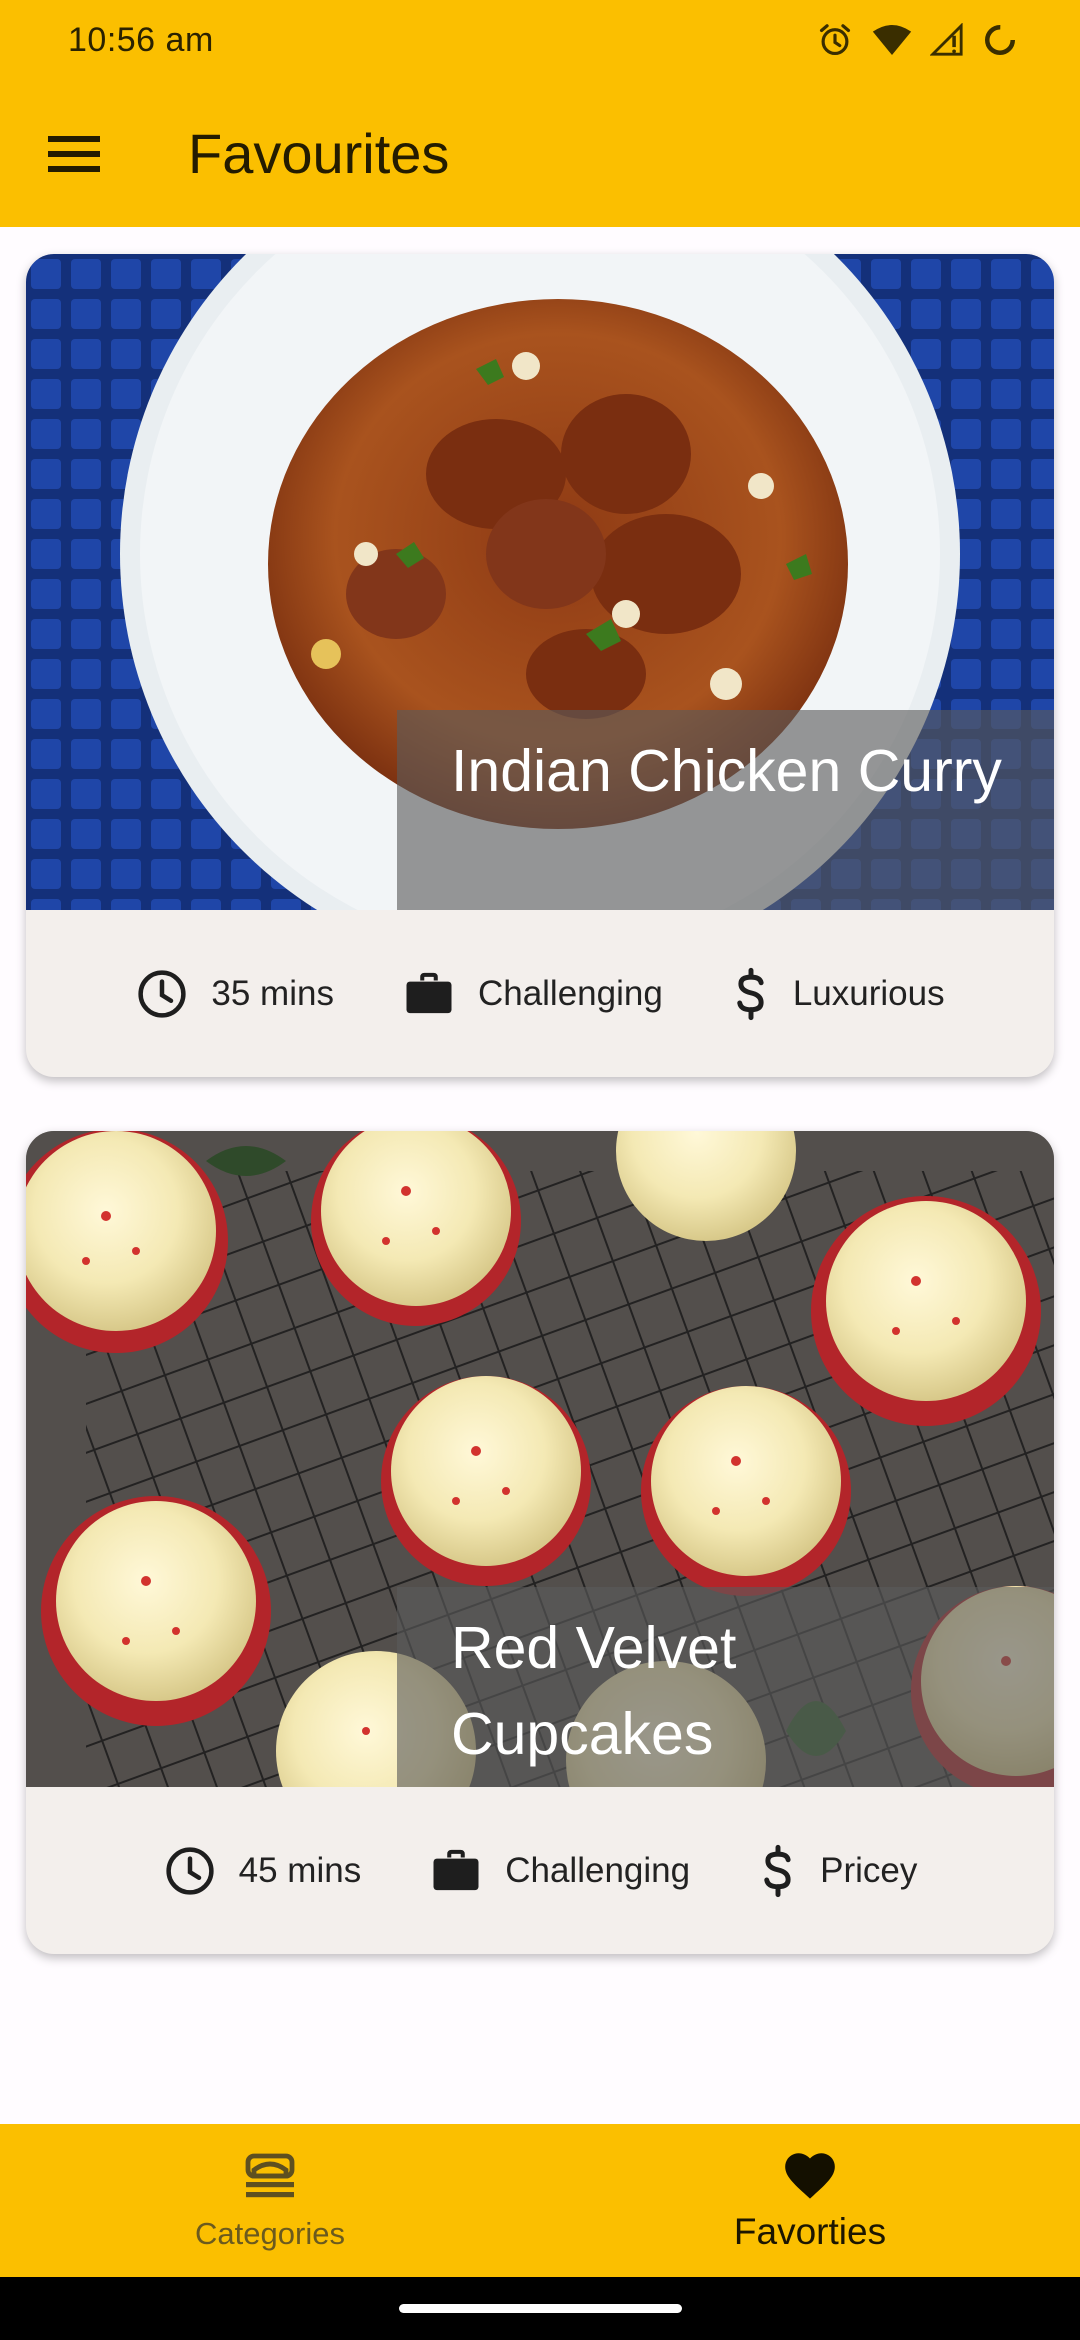  Describe the element at coordinates (234, 994) in the screenshot. I see `meal-duration: 35 mins` at that location.